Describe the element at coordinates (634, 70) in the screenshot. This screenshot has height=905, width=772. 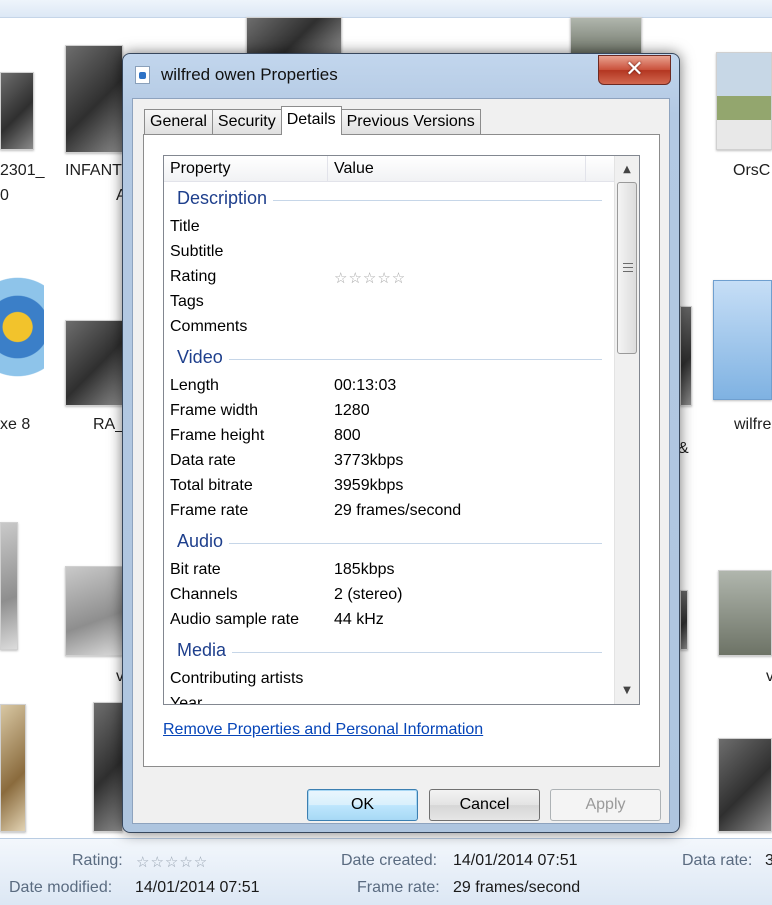
I see `close-button: ✕` at that location.